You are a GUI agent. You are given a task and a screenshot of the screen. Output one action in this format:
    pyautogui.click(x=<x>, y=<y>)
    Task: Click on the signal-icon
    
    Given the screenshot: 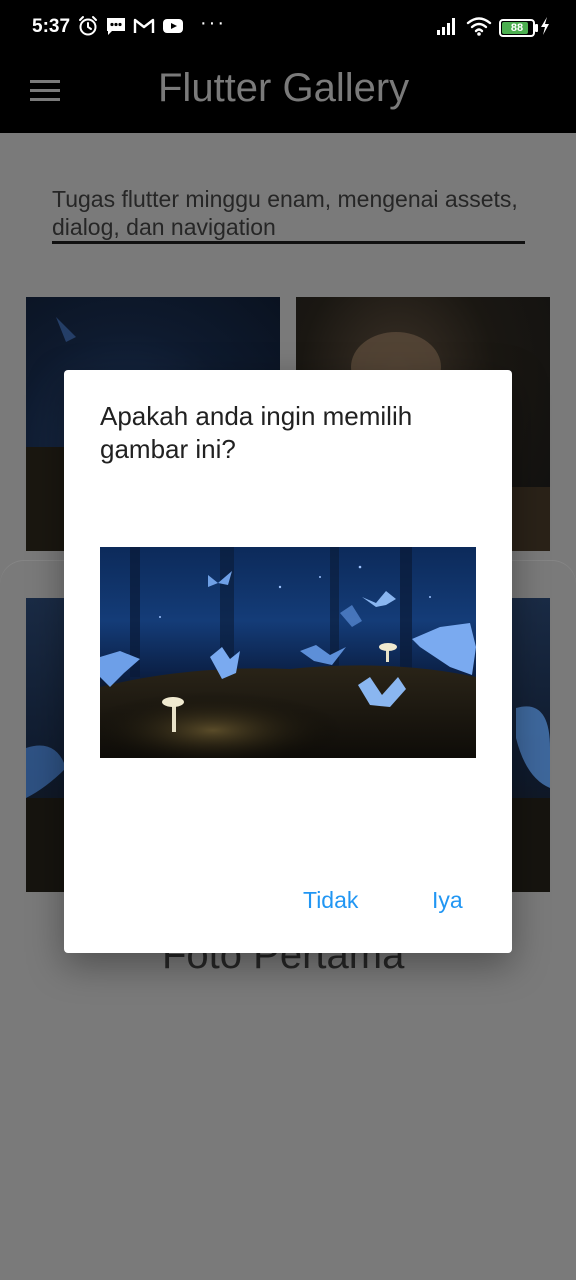 What is the action you would take?
    pyautogui.click(x=446, y=26)
    